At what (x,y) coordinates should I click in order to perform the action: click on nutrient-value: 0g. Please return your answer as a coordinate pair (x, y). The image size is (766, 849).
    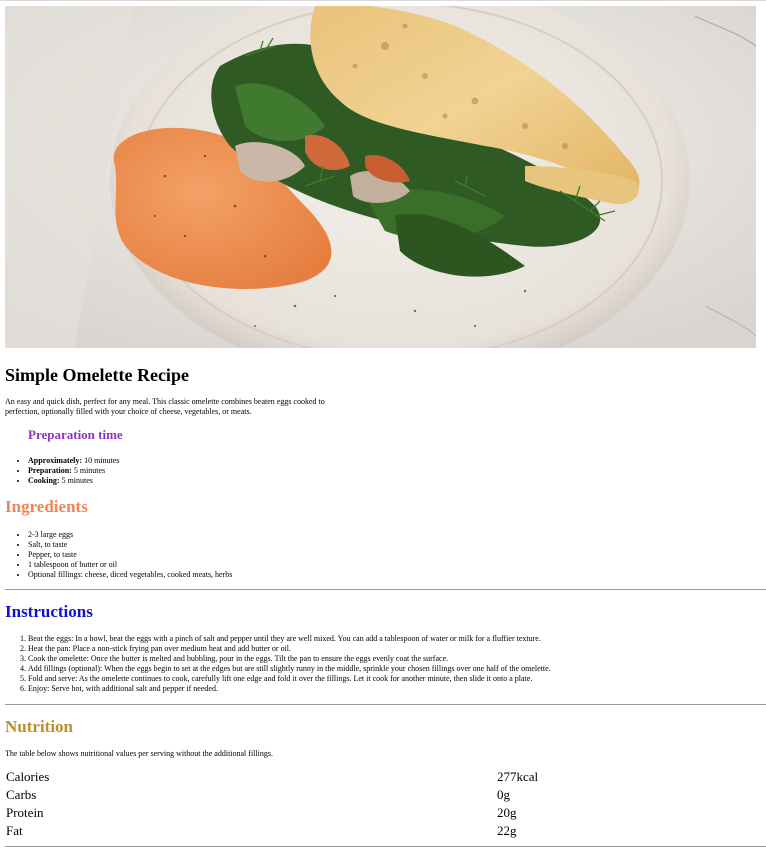
    Looking at the image, I should click on (503, 794).